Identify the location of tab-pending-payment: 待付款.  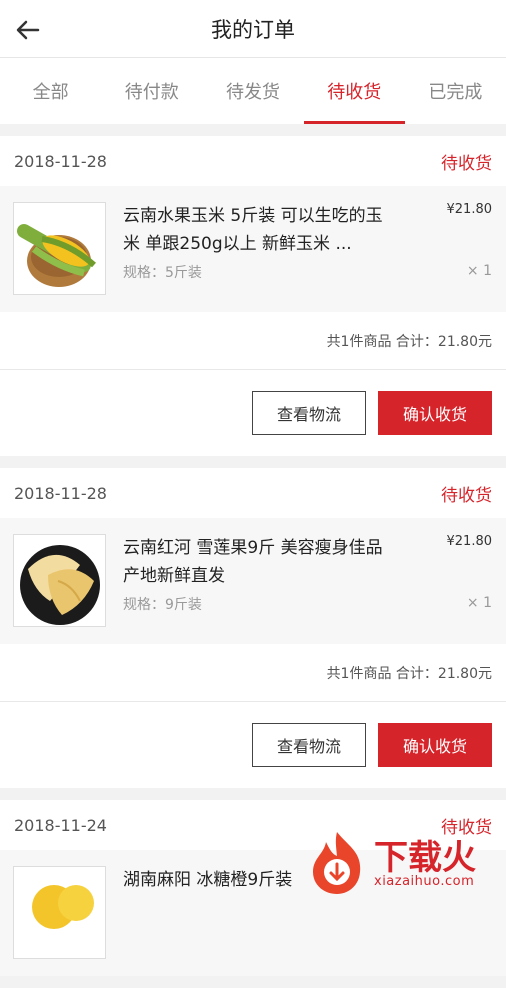
(151, 91).